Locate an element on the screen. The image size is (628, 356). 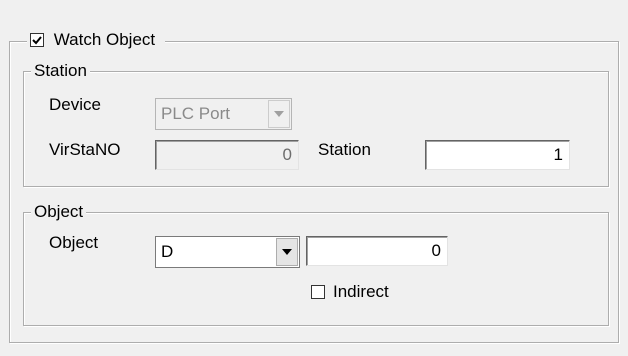
watch-object-label: Watch Object is located at coordinates (104, 39).